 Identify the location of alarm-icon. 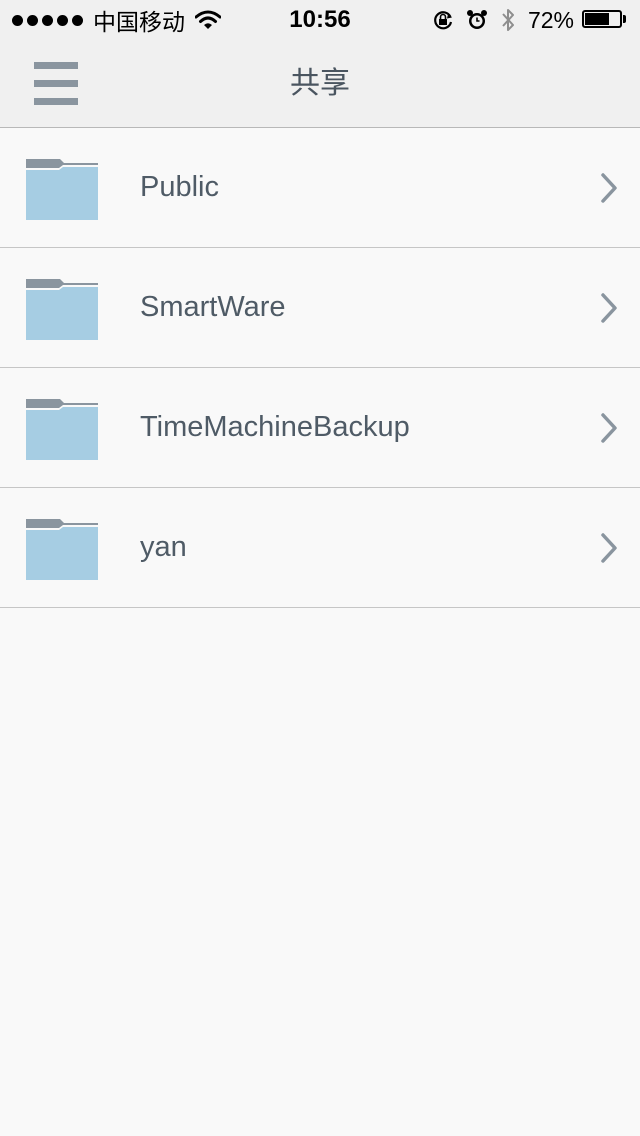
(476, 19).